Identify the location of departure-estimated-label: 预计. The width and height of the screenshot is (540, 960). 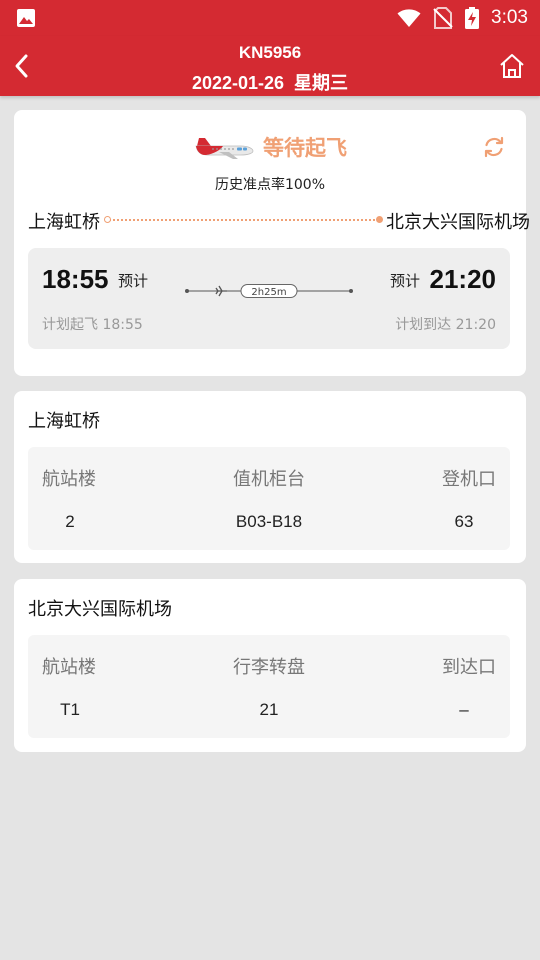
(133, 281).